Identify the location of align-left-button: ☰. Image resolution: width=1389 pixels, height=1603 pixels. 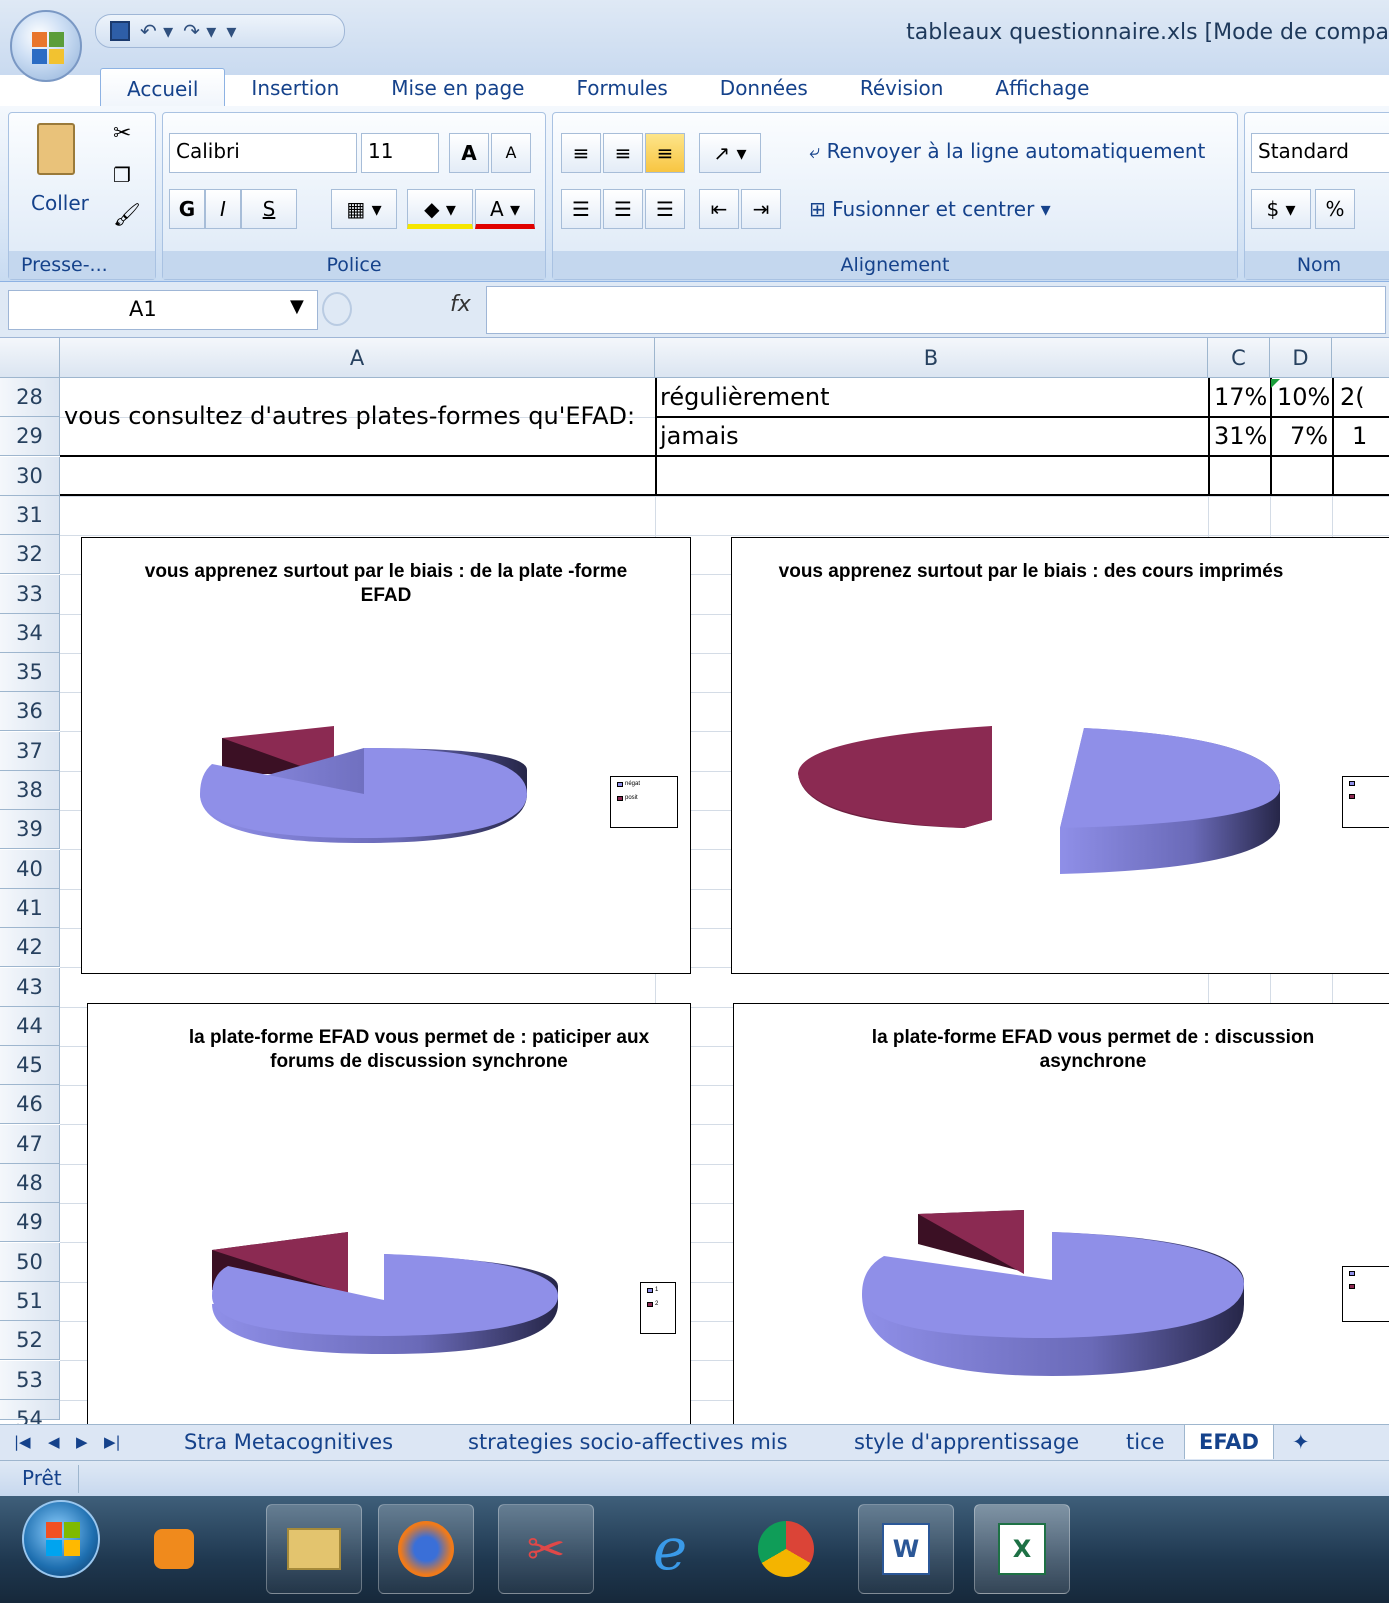
(581, 209).